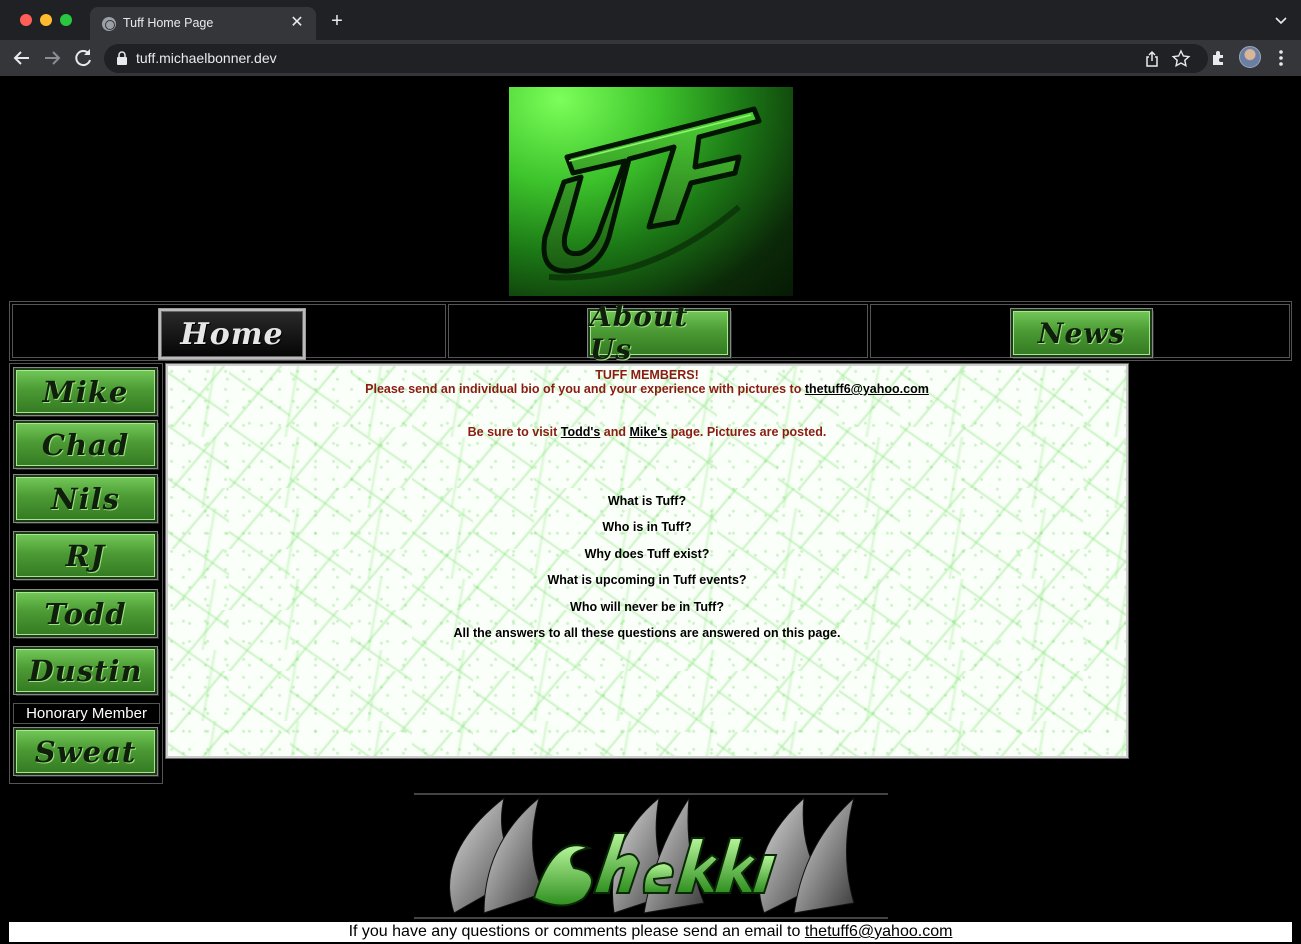  What do you see at coordinates (85, 670) in the screenshot?
I see `member-button-dustin: Dustin` at bounding box center [85, 670].